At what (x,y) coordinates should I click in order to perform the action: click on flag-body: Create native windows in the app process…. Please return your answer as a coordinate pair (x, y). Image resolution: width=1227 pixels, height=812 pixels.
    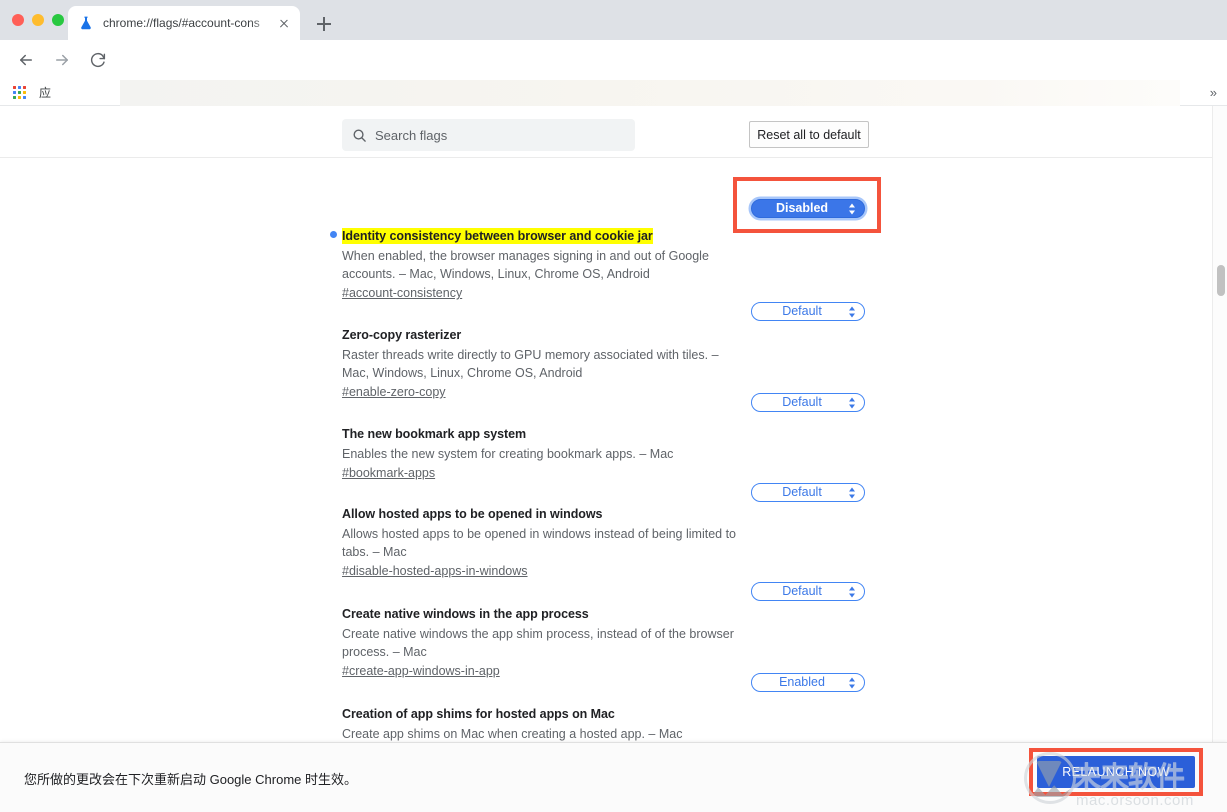
    Looking at the image, I should click on (539, 642).